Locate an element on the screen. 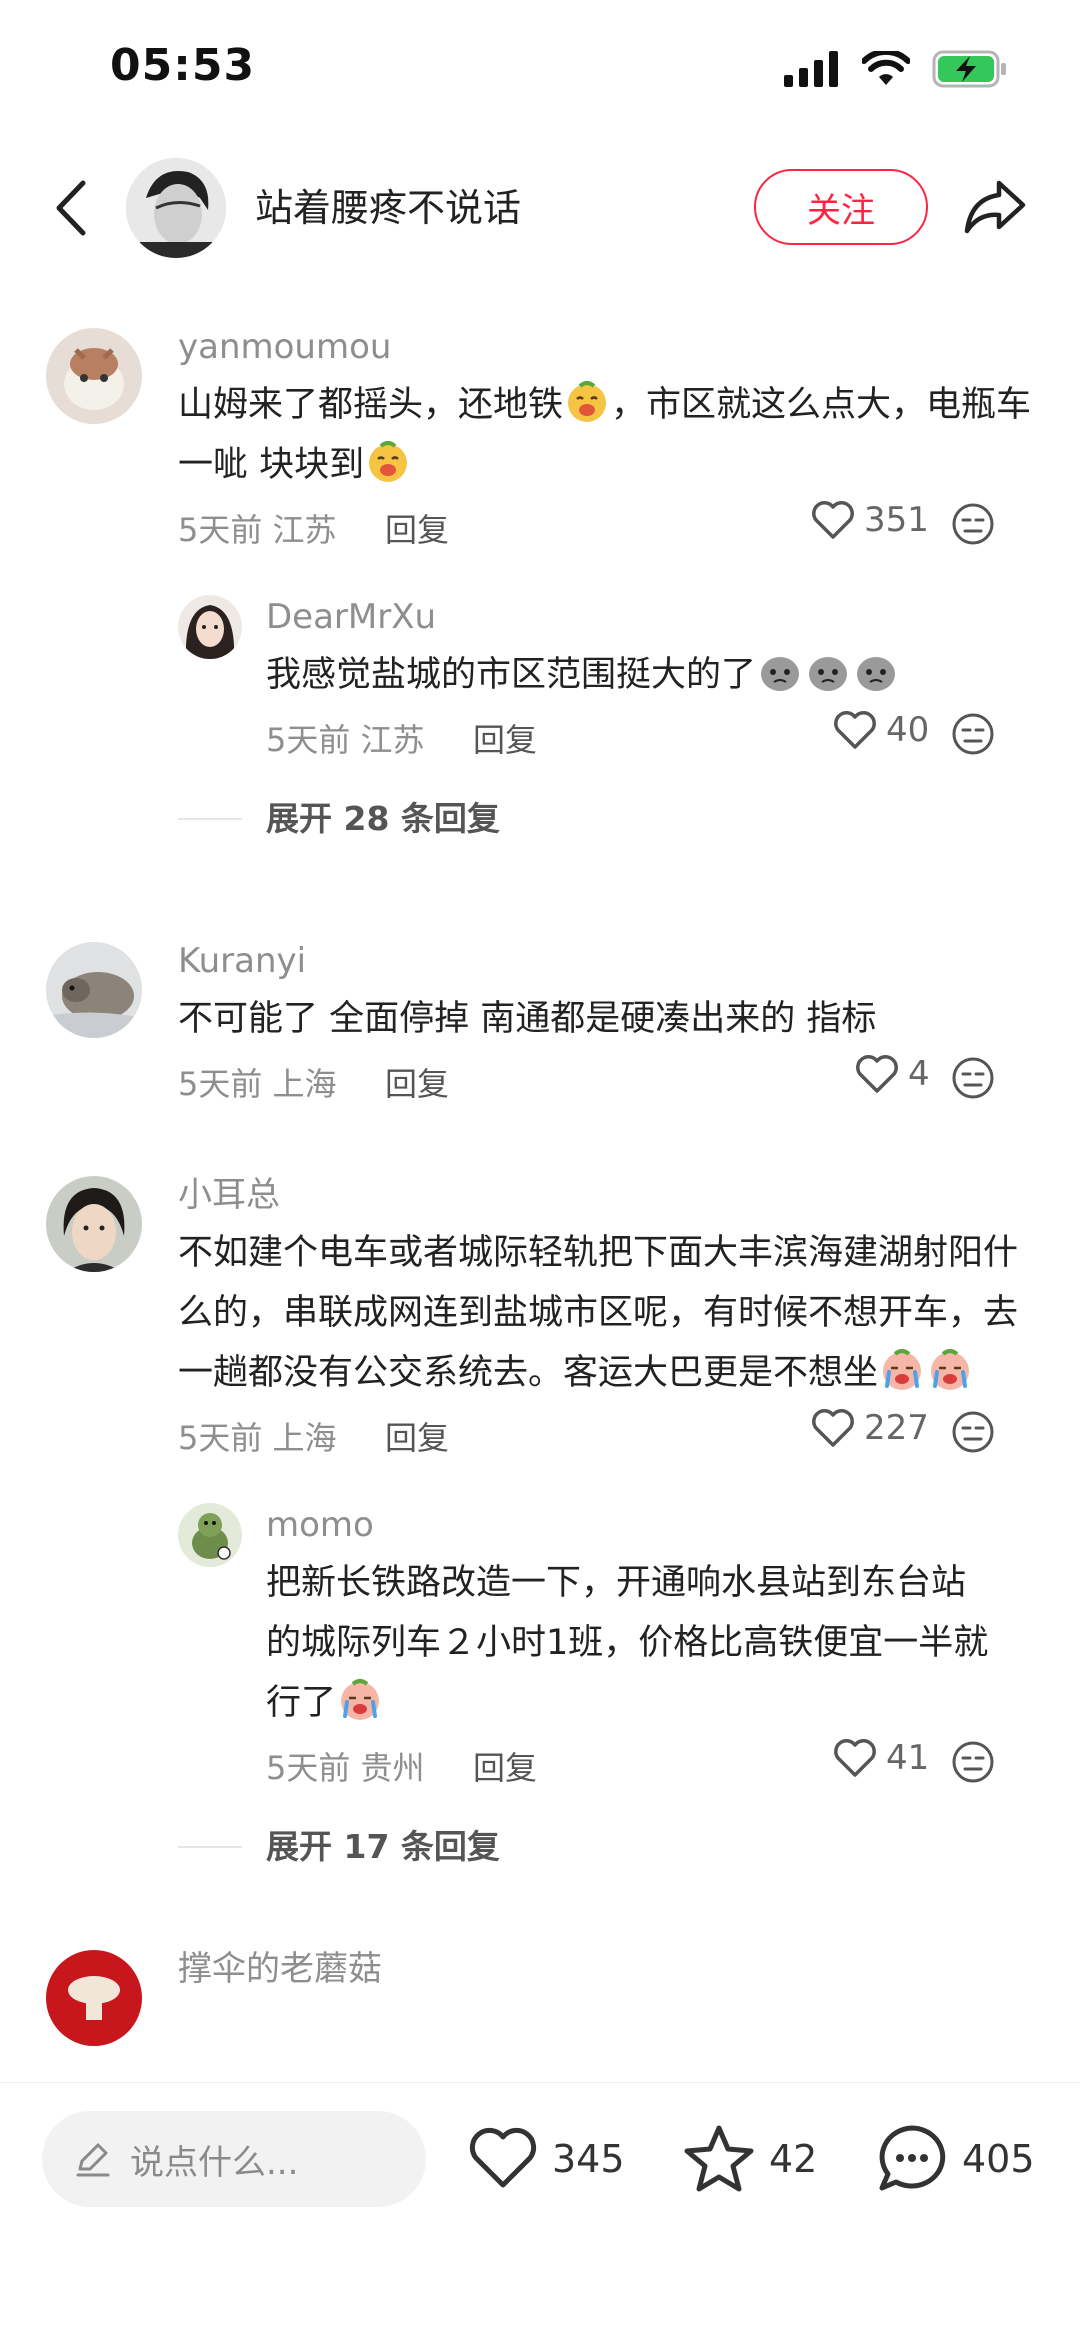  like-button: 4 is located at coordinates (892, 1074).